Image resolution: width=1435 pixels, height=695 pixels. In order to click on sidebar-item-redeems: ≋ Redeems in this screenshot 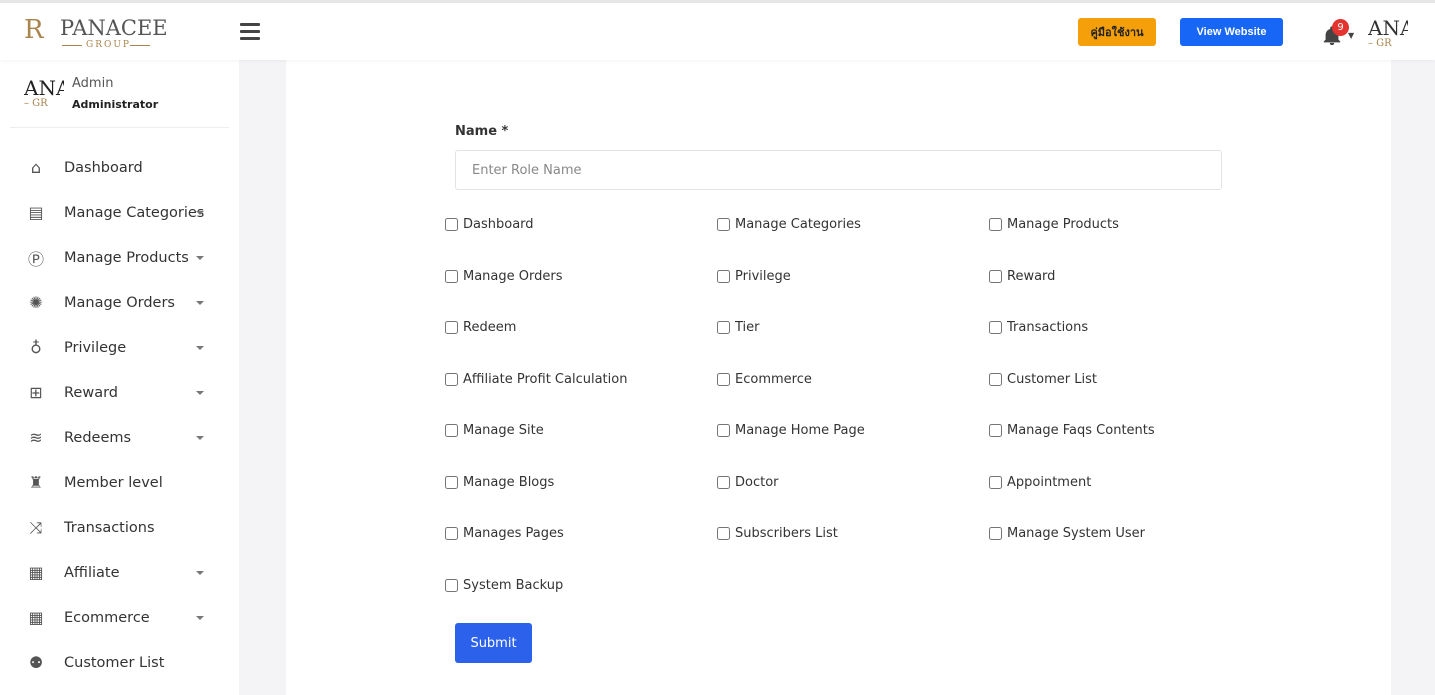, I will do `click(119, 437)`.